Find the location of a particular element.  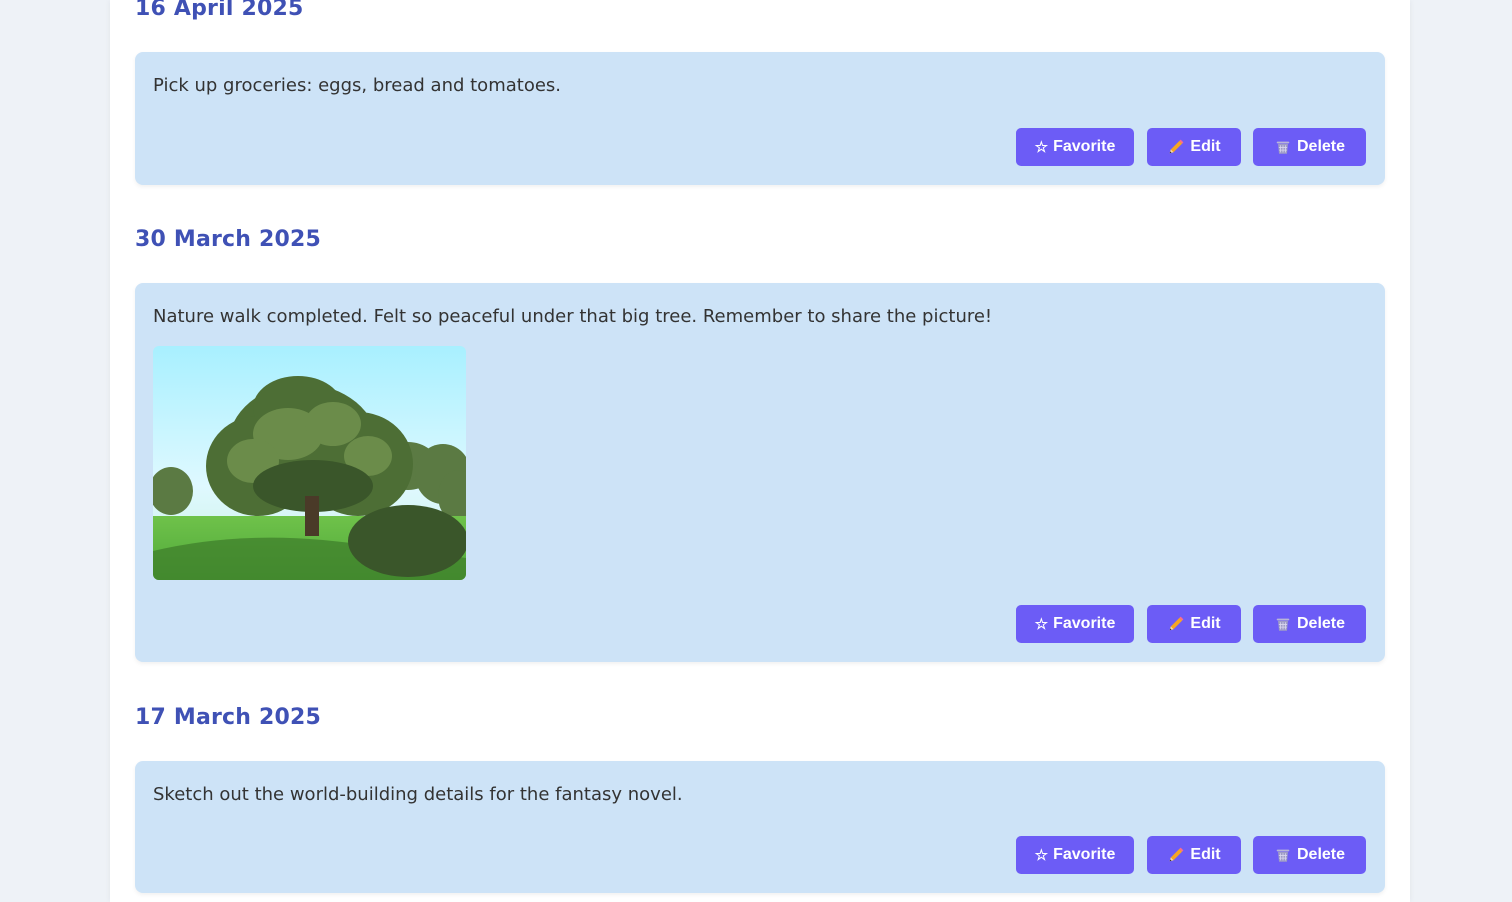

entry-date: 17 March 2025 is located at coordinates (228, 717).